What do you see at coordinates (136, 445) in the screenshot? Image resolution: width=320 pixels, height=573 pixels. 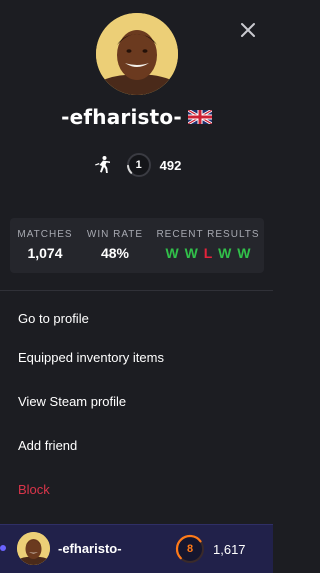 I see `add-friend-item: Add friend` at bounding box center [136, 445].